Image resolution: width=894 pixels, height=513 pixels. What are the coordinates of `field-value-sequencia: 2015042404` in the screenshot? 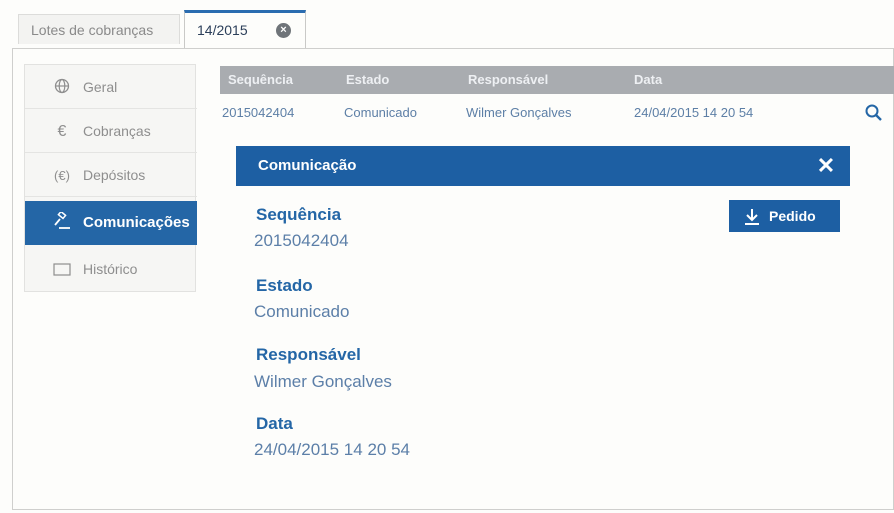 It's located at (301, 240).